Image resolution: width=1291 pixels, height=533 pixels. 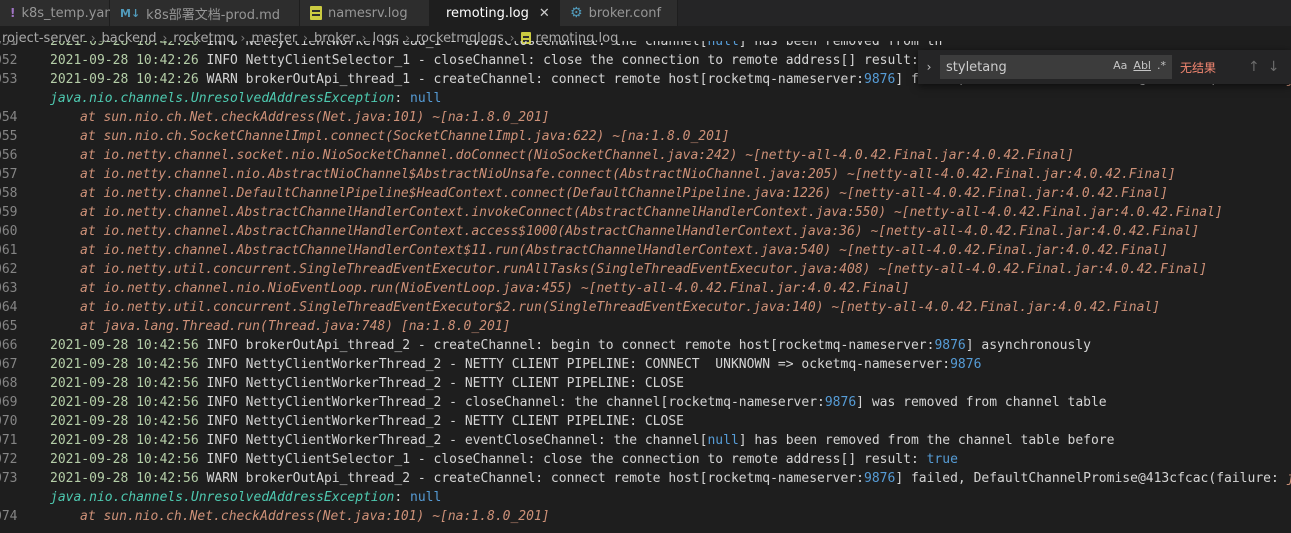 I want to click on gear-icon: ⚙, so click(x=576, y=13).